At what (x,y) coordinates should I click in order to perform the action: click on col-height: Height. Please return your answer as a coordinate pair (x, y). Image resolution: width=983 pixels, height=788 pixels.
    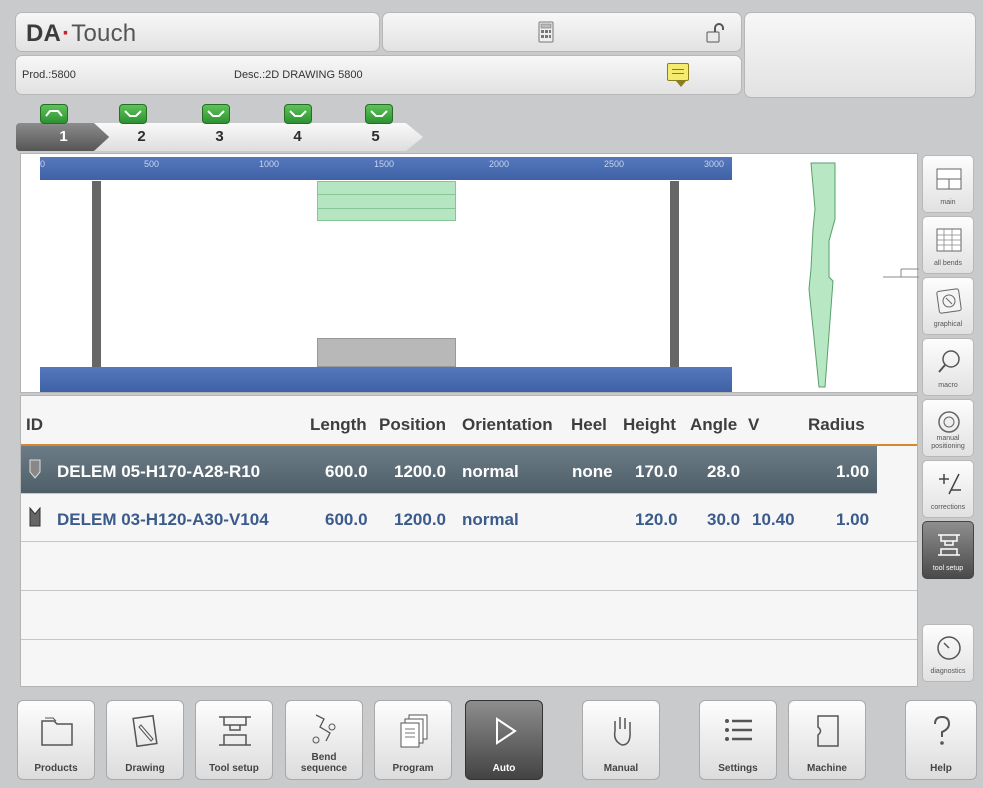
    Looking at the image, I should click on (649, 424).